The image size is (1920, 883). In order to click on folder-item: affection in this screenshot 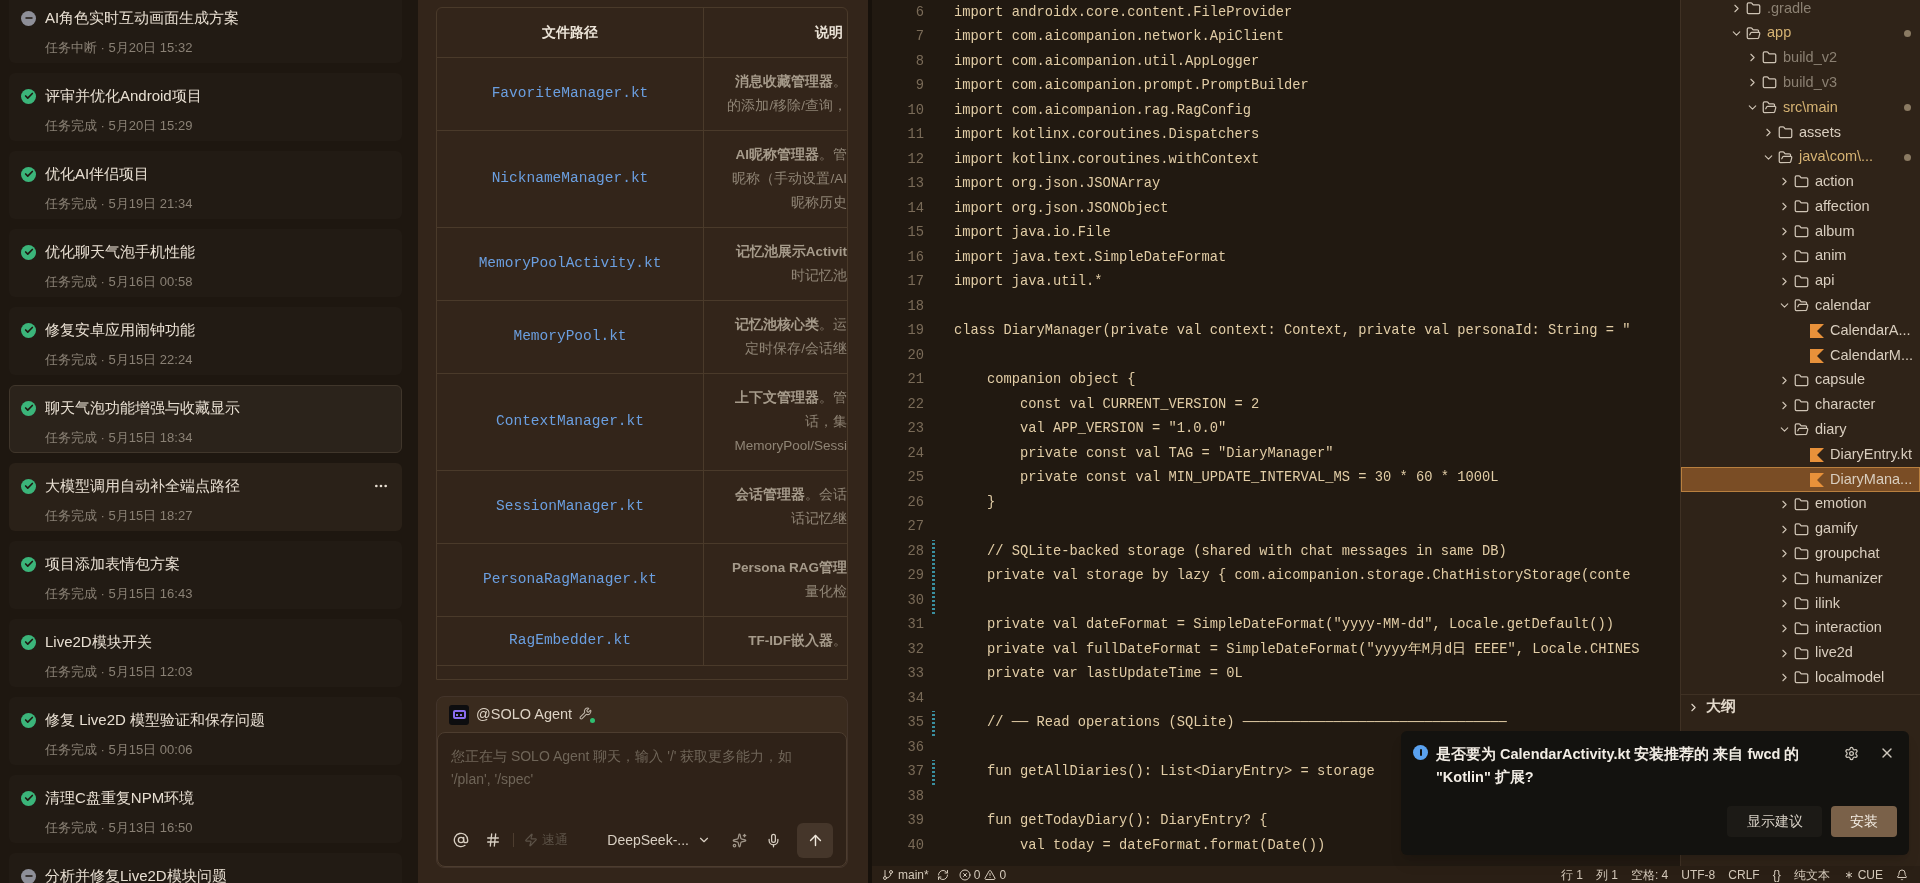, I will do `click(1800, 207)`.